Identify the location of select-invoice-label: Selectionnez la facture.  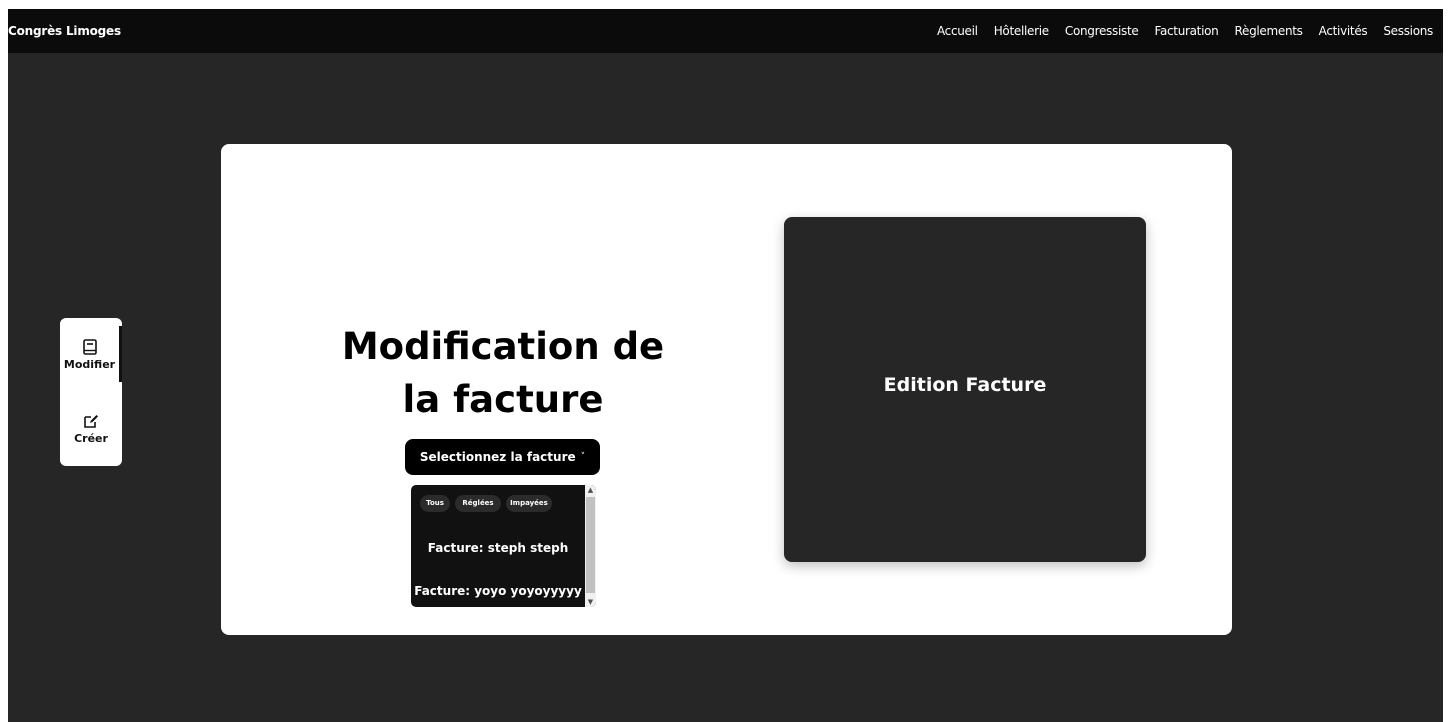
(497, 457).